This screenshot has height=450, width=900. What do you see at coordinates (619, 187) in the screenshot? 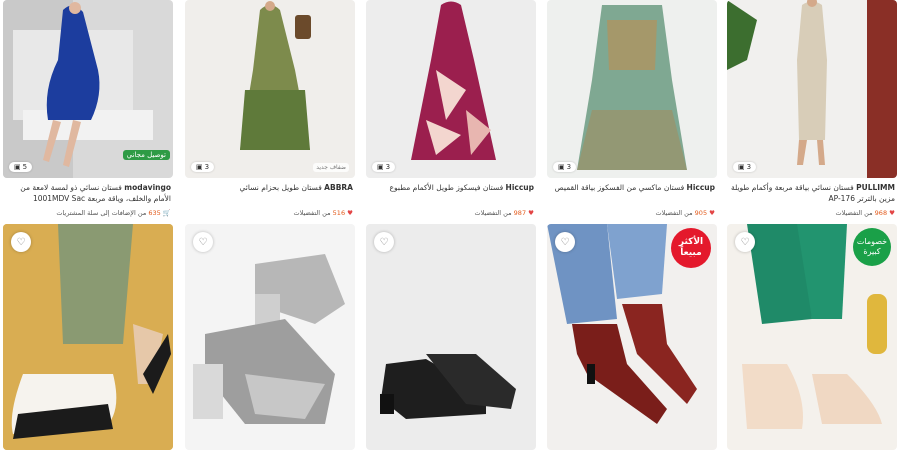
I see `product-name: فستان ماكسي من الفسكوز بياقة القميص` at bounding box center [619, 187].